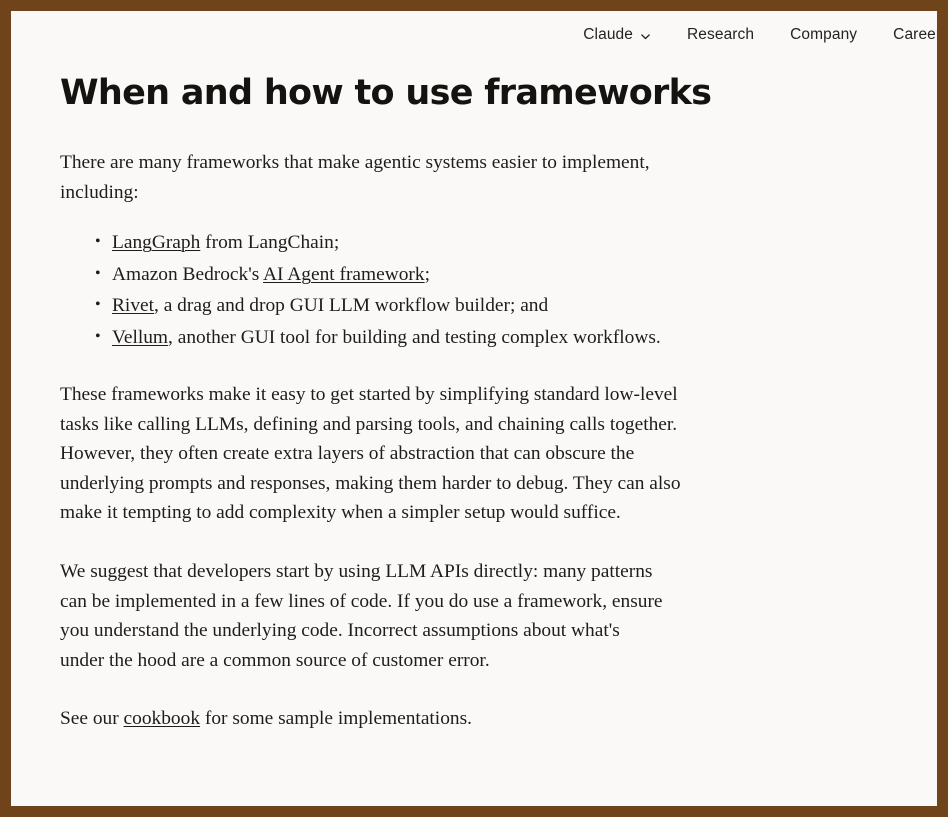 The width and height of the screenshot is (948, 817). I want to click on closing-suffix: for some sample implementations., so click(336, 719).